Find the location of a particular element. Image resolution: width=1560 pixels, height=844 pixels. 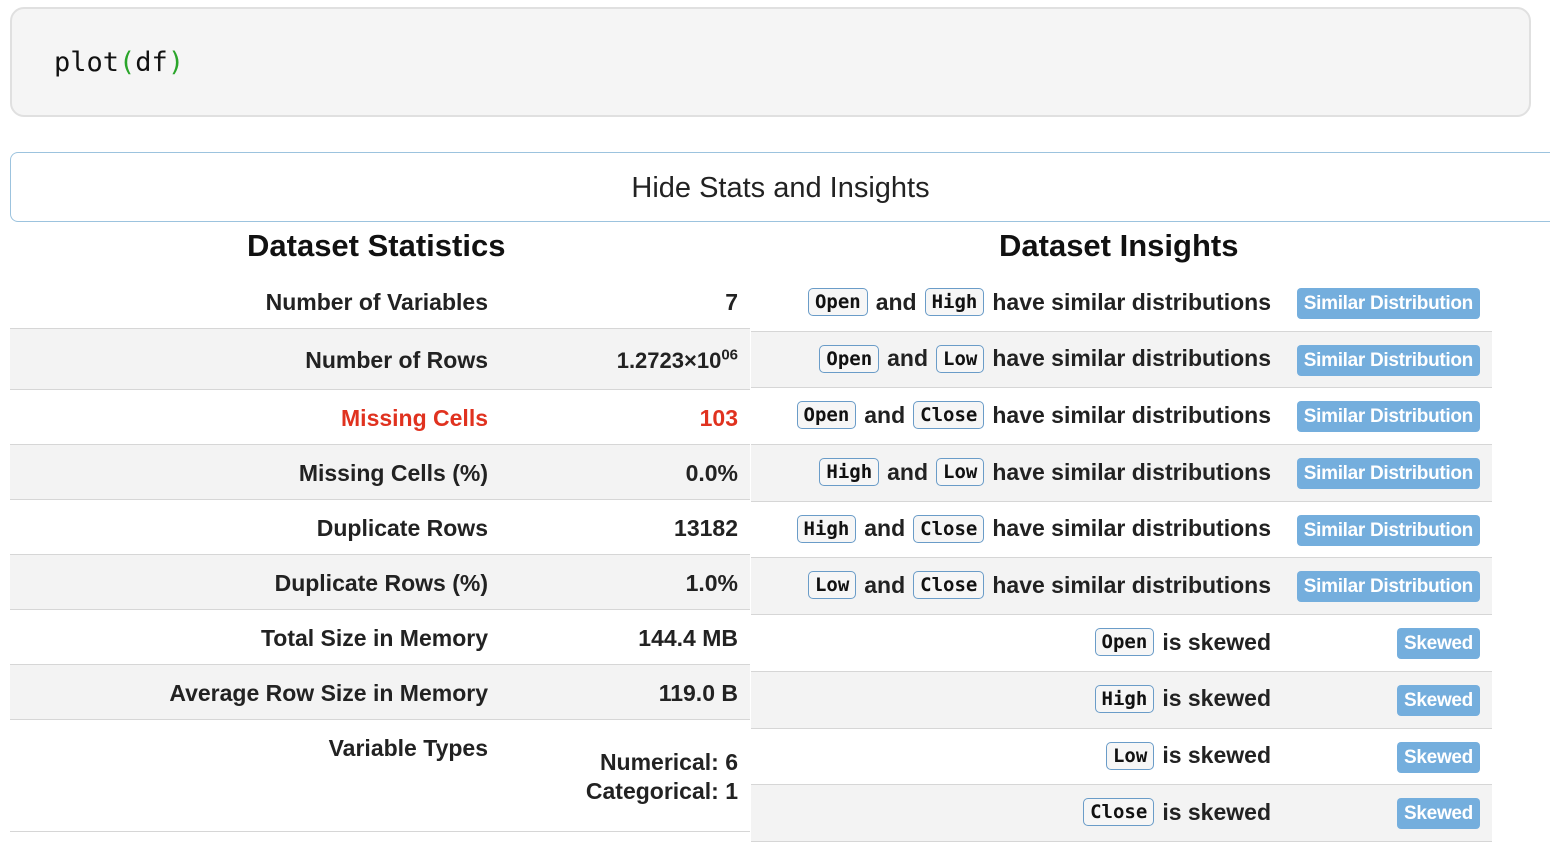

stats-value: 119.0 B is located at coordinates (698, 693).